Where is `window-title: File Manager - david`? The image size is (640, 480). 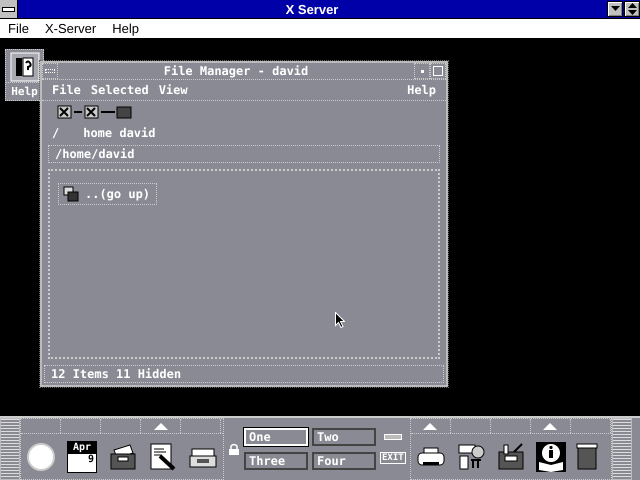 window-title: File Manager - david is located at coordinates (236, 71).